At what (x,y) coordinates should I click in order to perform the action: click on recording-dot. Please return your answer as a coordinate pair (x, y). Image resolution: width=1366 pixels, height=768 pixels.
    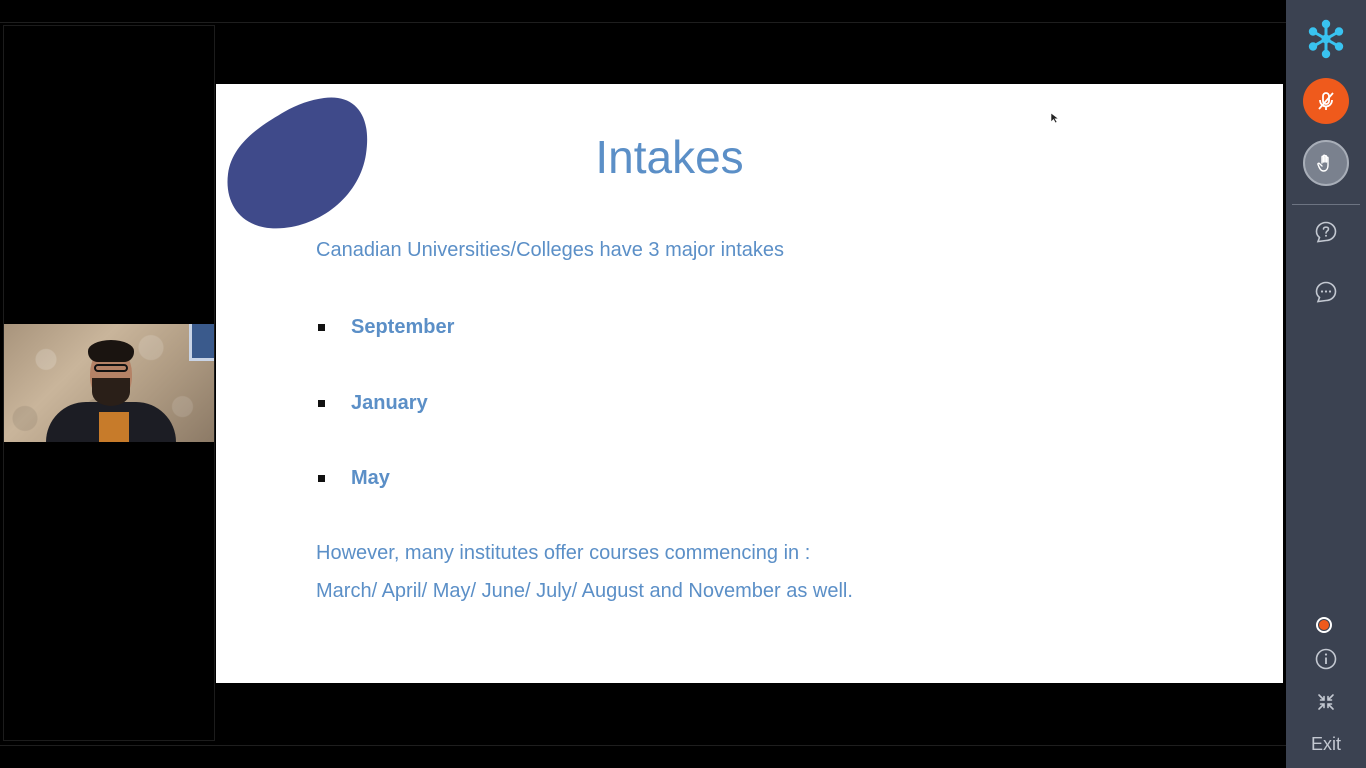
    Looking at the image, I should click on (1324, 625).